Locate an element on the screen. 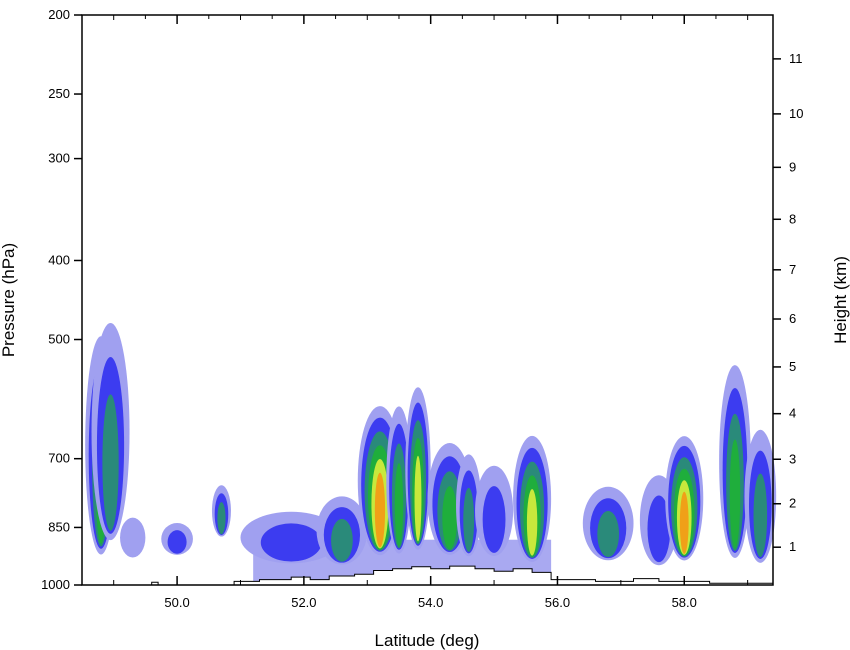  y-tick-label-height: 4 is located at coordinates (792, 413).